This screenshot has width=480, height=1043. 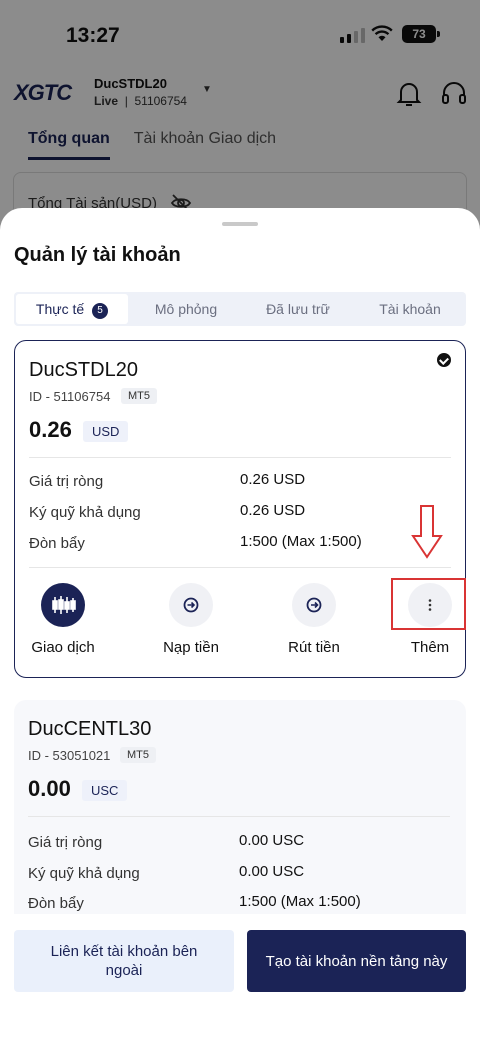 I want to click on account-card-id: ID - 51106754, so click(x=70, y=396).